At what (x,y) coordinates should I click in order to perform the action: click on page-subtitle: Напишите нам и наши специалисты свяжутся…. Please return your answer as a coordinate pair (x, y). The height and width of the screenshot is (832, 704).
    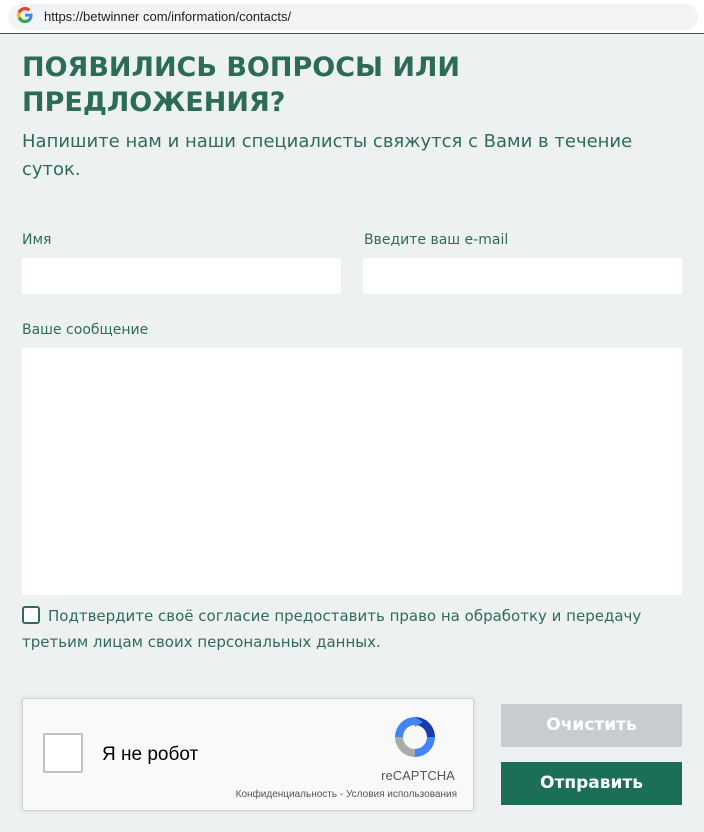
    Looking at the image, I should click on (327, 155).